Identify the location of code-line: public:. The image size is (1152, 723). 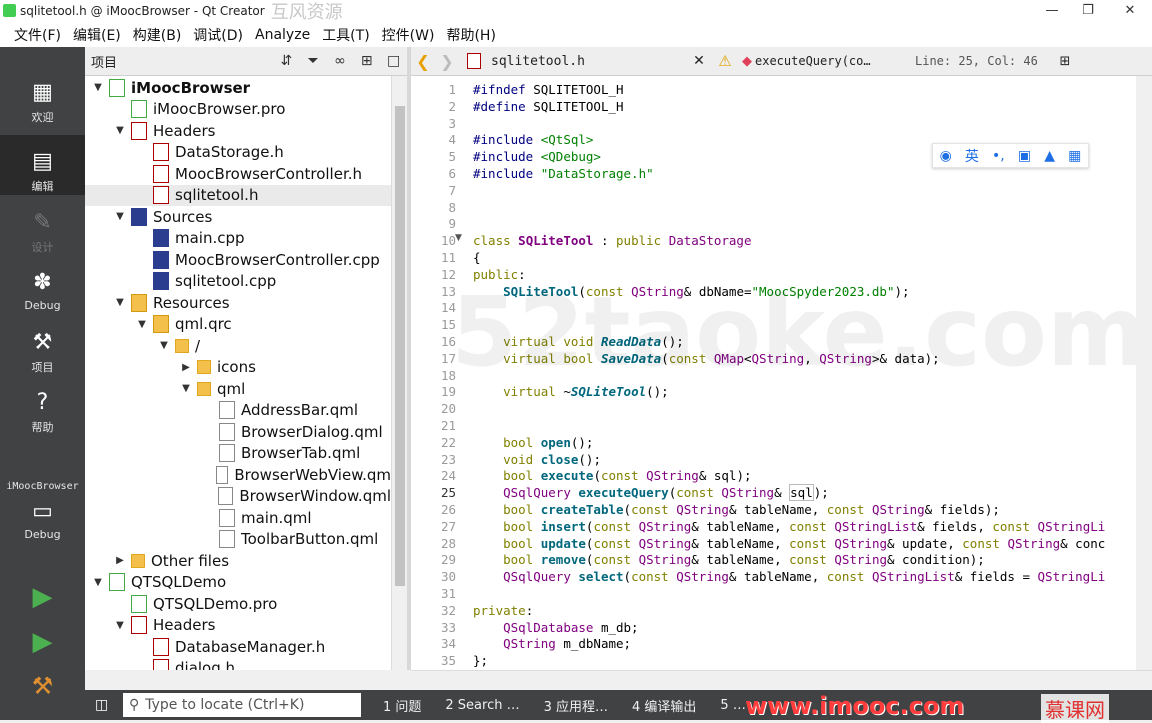
(499, 274).